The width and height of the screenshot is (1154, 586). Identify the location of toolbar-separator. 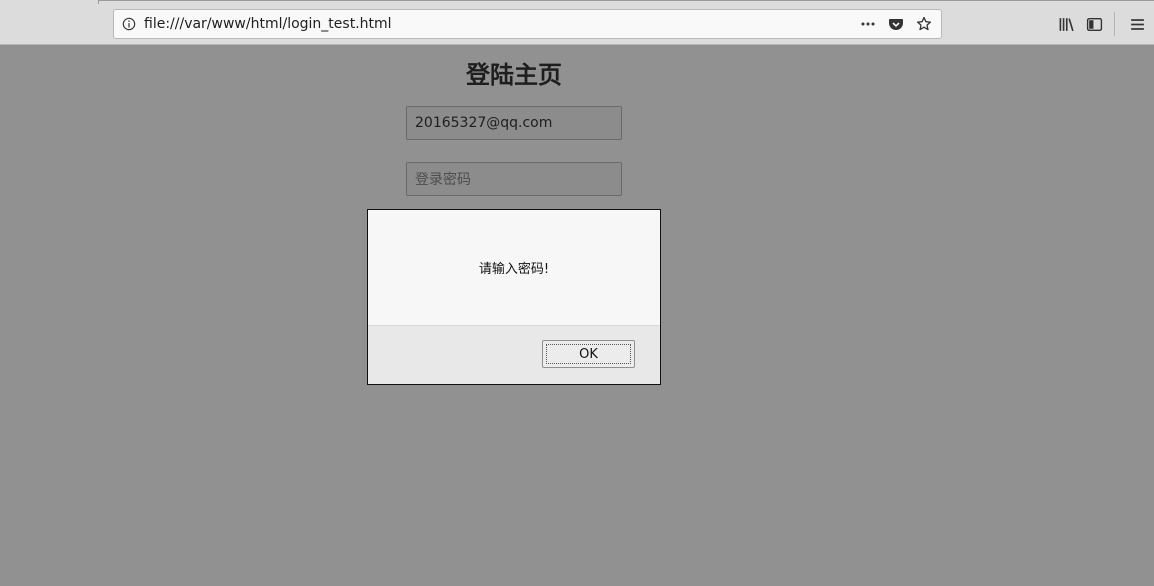
(1114, 24).